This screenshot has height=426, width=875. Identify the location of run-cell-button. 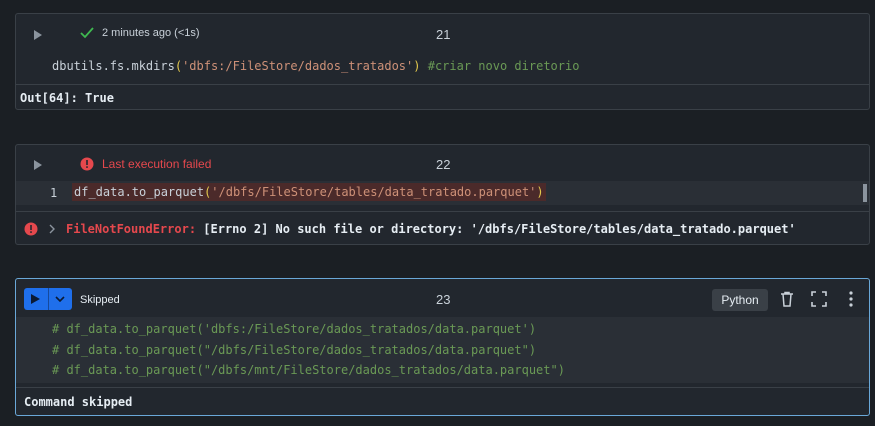
(36, 299).